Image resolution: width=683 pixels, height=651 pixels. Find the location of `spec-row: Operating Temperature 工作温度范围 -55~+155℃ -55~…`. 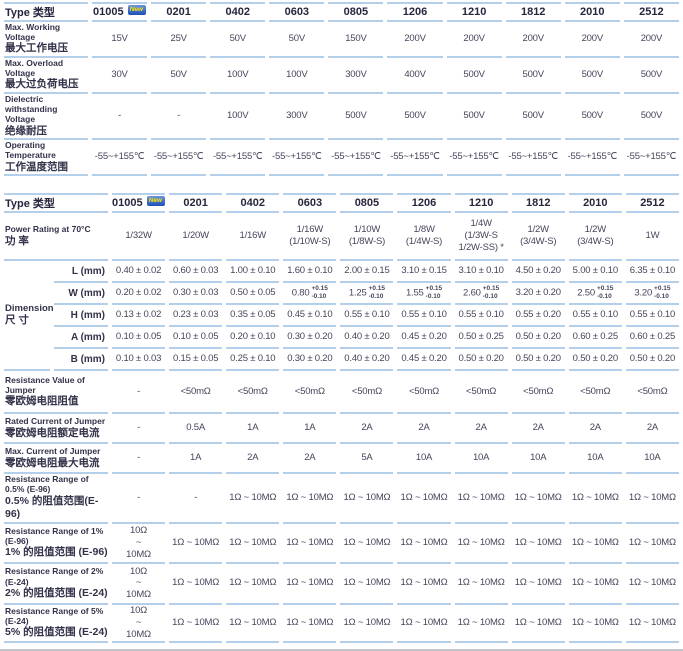

spec-row: Operating Temperature 工作温度范围 -55~+155℃ -55~… is located at coordinates (341, 158).